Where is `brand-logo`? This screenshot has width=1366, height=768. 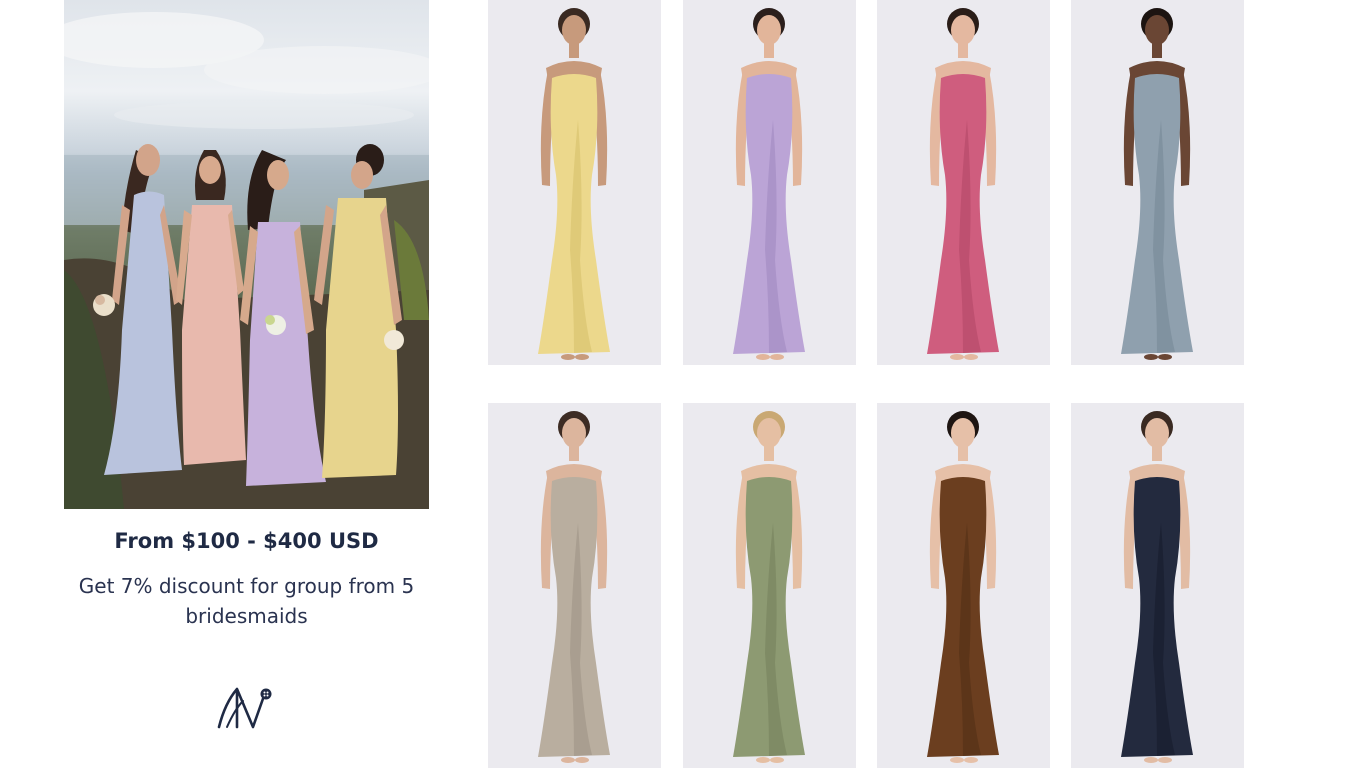
brand-logo is located at coordinates (246, 707).